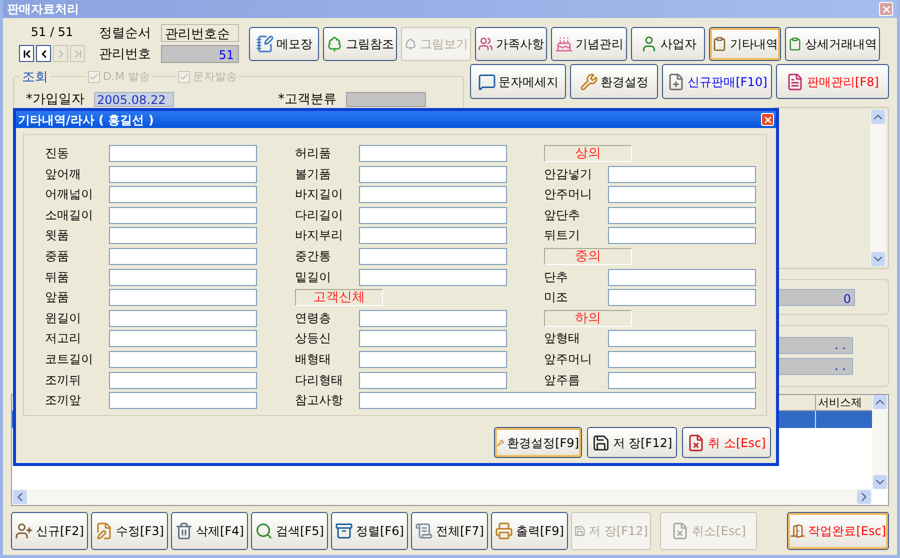 Image resolution: width=900 pixels, height=558 pixels. What do you see at coordinates (319, 401) in the screenshot?
I see `field-label: 참고사항` at bounding box center [319, 401].